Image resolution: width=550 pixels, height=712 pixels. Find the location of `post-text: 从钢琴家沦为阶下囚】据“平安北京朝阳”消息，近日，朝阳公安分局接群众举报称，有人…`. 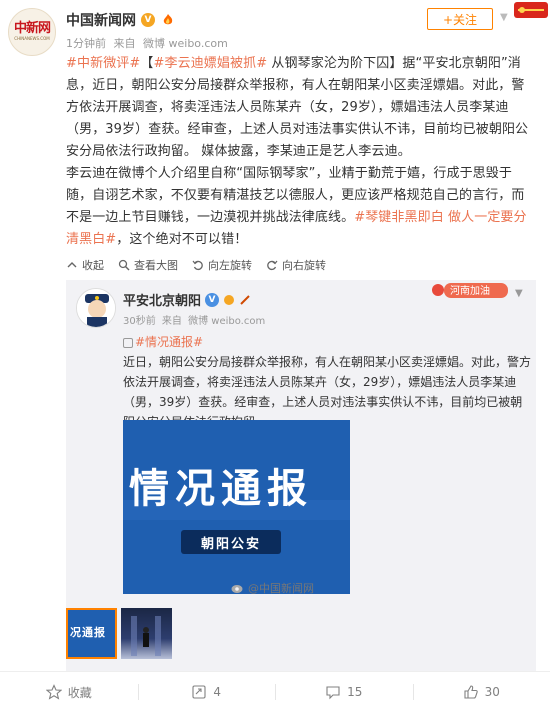

post-text: 从钢琴家沦为阶下囚】据“平安北京朝阳”消息，近日，朝阳公安分局接群众举报称，有人… is located at coordinates (297, 107).